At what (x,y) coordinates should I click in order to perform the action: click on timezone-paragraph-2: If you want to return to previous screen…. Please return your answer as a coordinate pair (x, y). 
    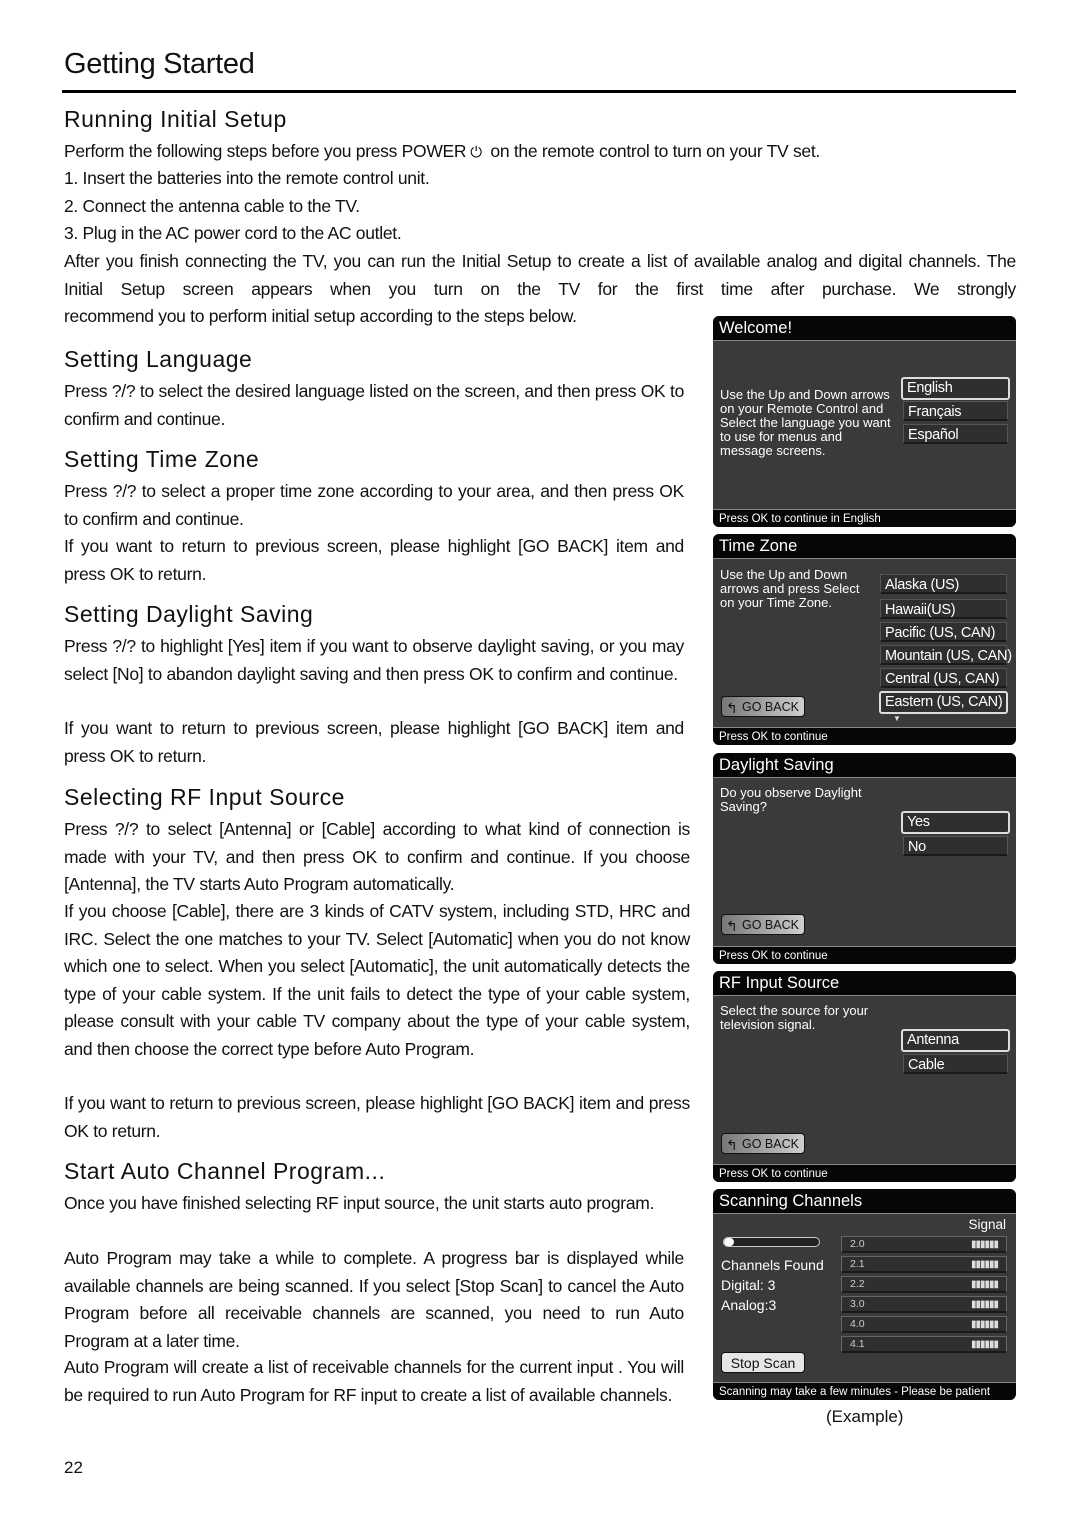
    Looking at the image, I should click on (374, 560).